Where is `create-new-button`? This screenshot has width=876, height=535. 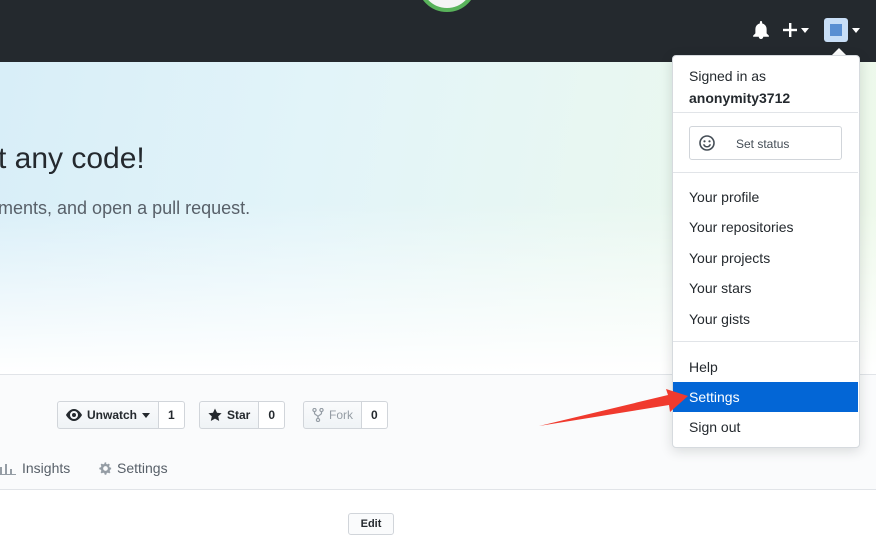
create-new-button is located at coordinates (797, 30).